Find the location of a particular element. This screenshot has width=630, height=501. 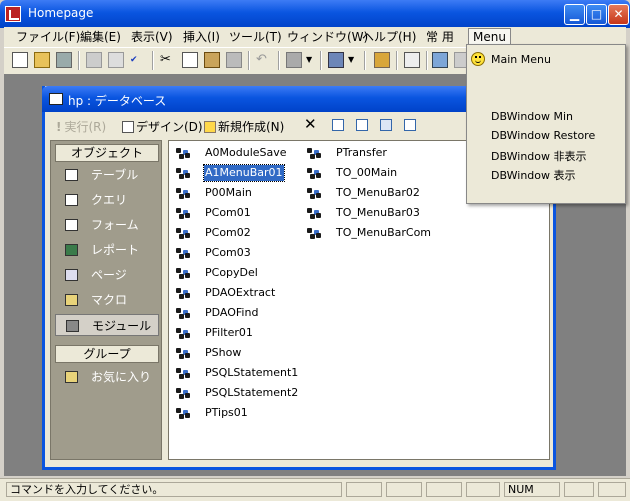

new-button: 新規作成(N) is located at coordinates (244, 126).